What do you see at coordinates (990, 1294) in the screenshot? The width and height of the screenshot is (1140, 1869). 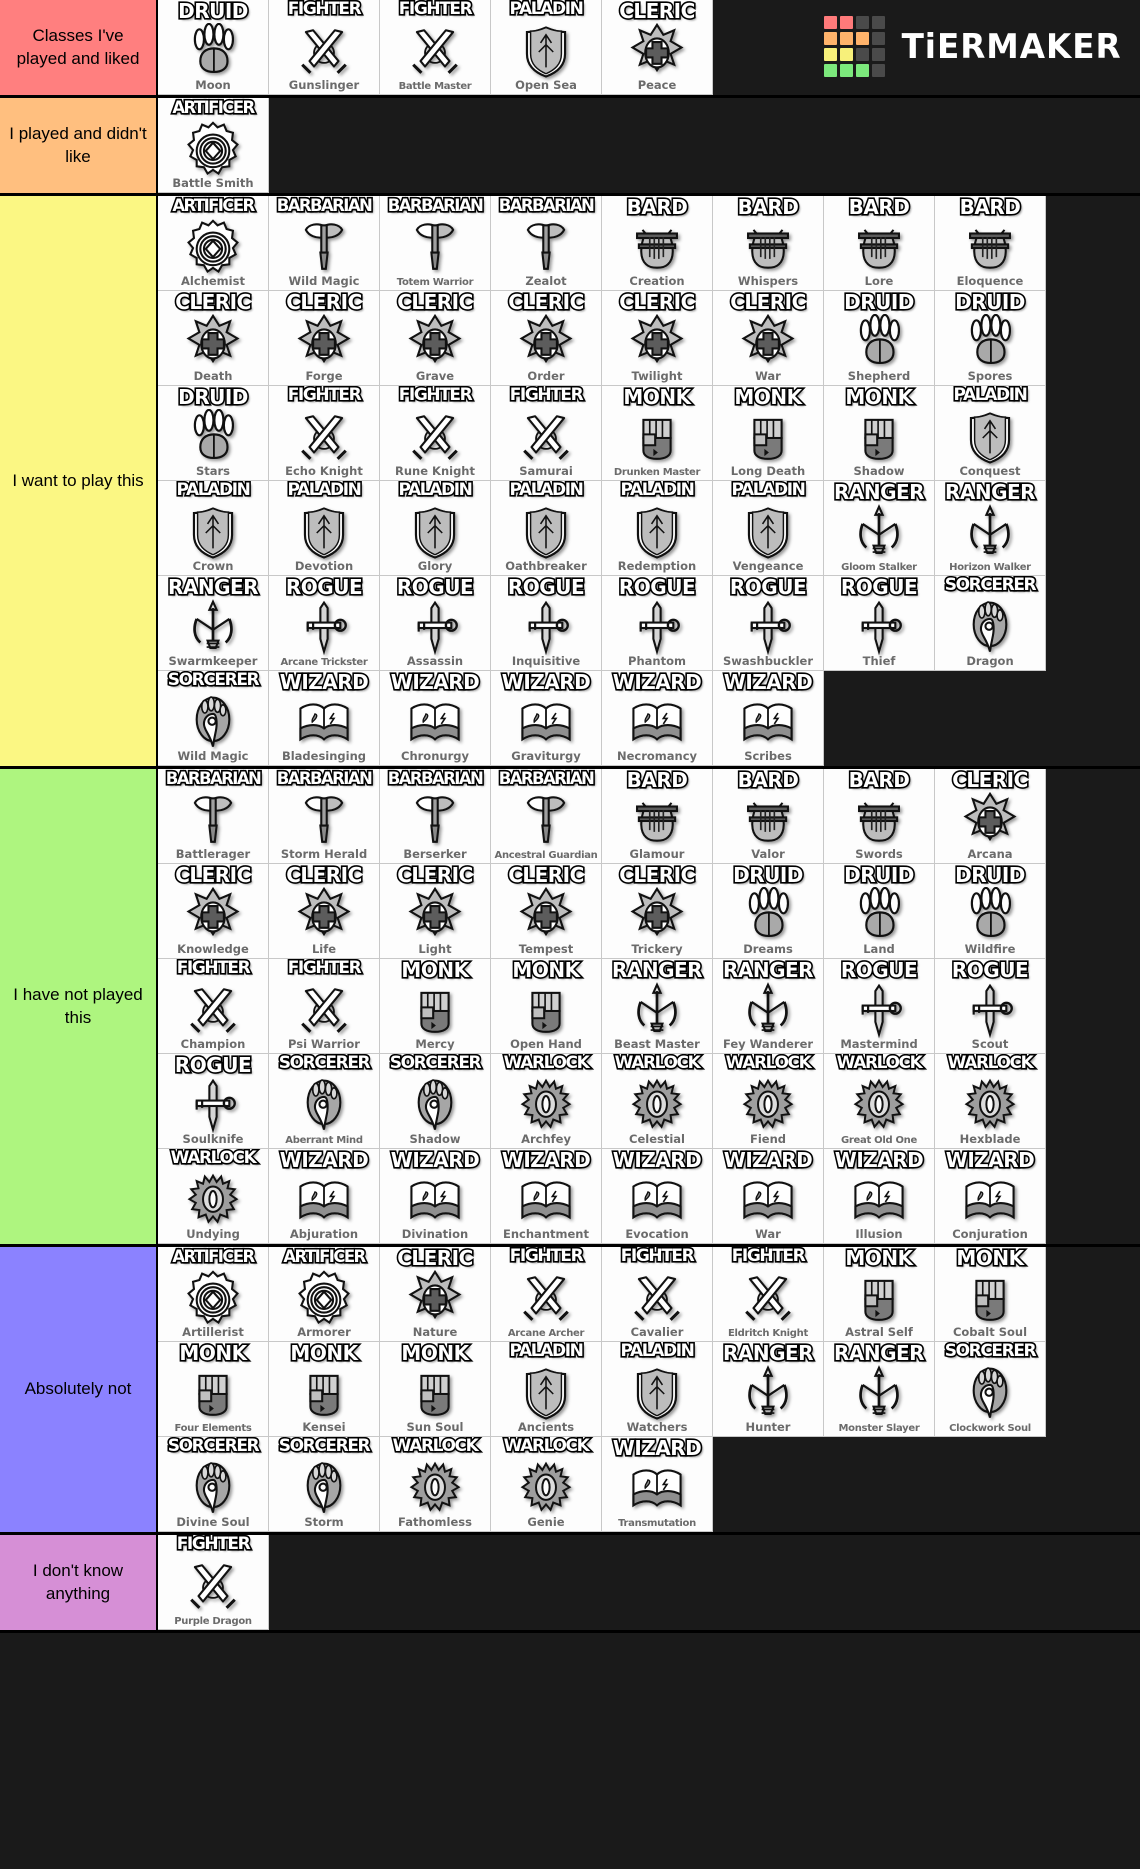 I see `tier-item: MONK Cobalt Soul` at bounding box center [990, 1294].